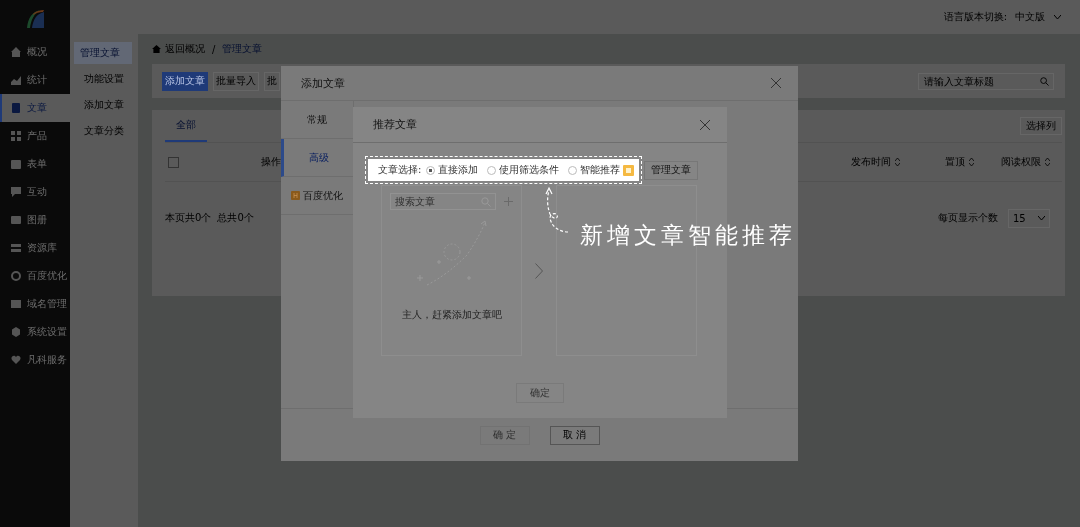 The width and height of the screenshot is (1080, 527). I want to click on toolbar-button: 批量导入, so click(236, 81).